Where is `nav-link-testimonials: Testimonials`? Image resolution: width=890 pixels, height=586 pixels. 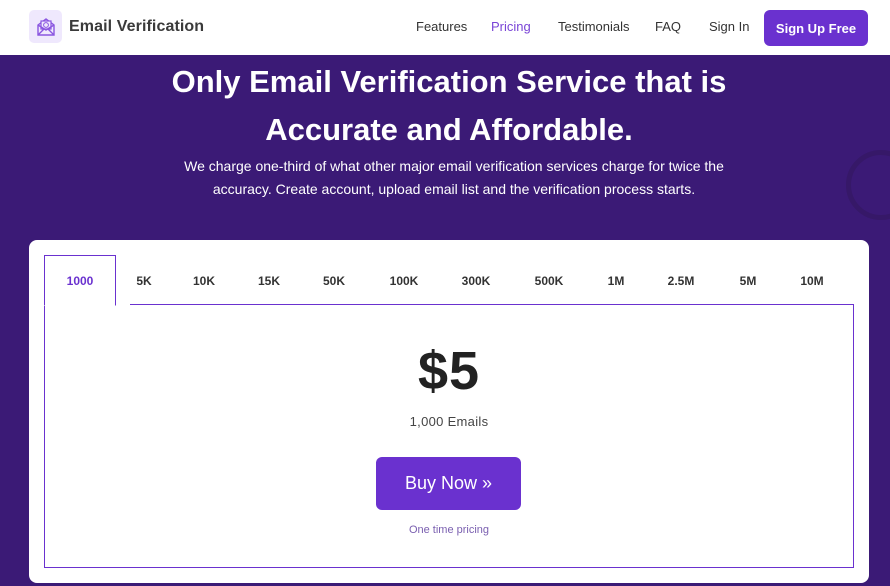 nav-link-testimonials: Testimonials is located at coordinates (594, 26).